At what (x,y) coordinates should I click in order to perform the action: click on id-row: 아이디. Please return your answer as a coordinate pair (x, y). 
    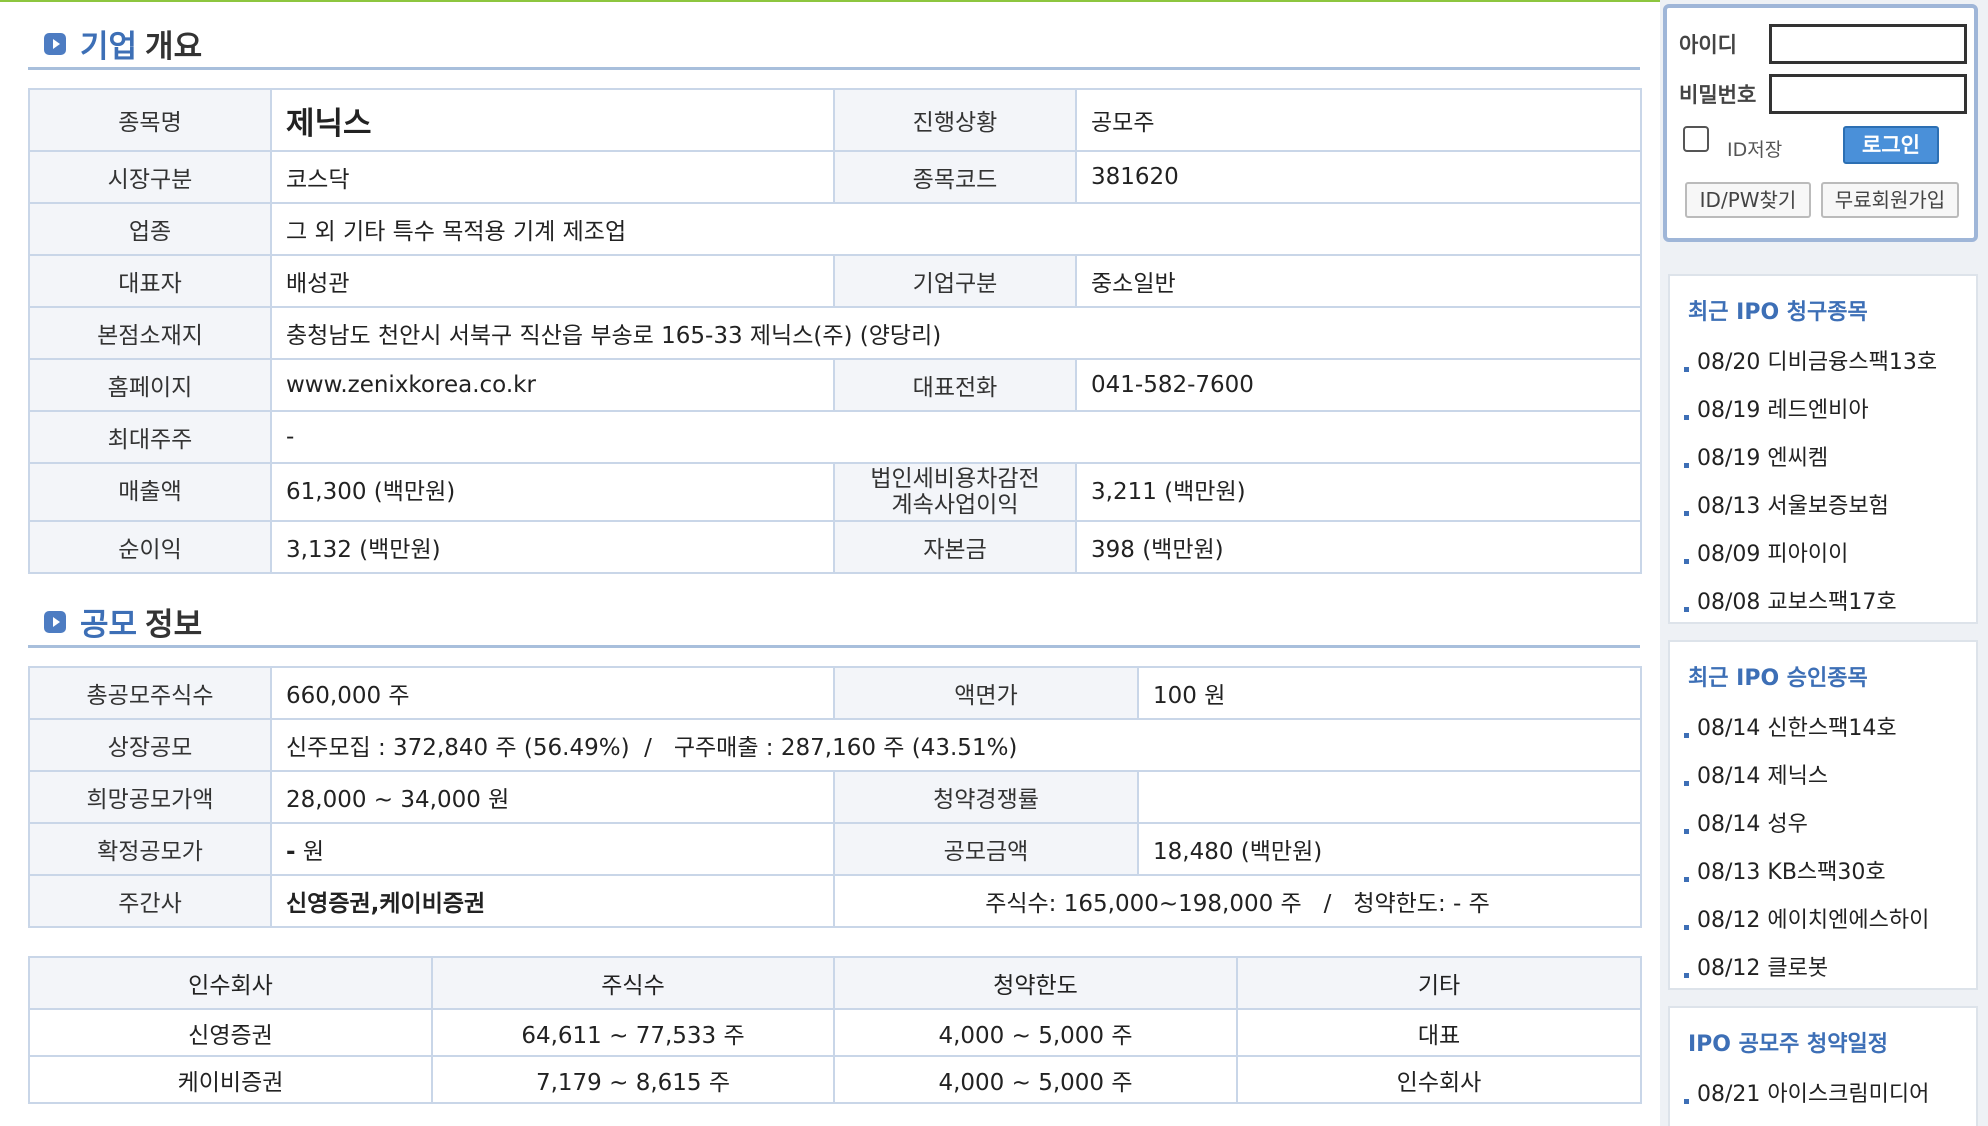
    Looking at the image, I should click on (1823, 44).